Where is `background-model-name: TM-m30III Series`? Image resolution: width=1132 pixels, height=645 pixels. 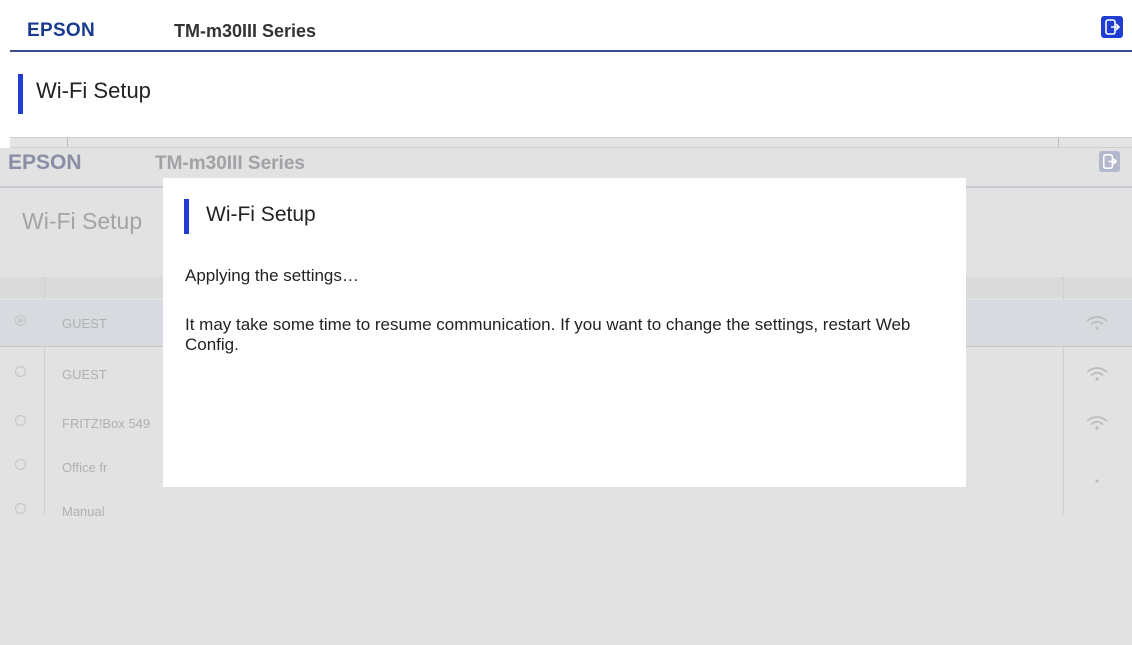
background-model-name: TM-m30III Series is located at coordinates (230, 163).